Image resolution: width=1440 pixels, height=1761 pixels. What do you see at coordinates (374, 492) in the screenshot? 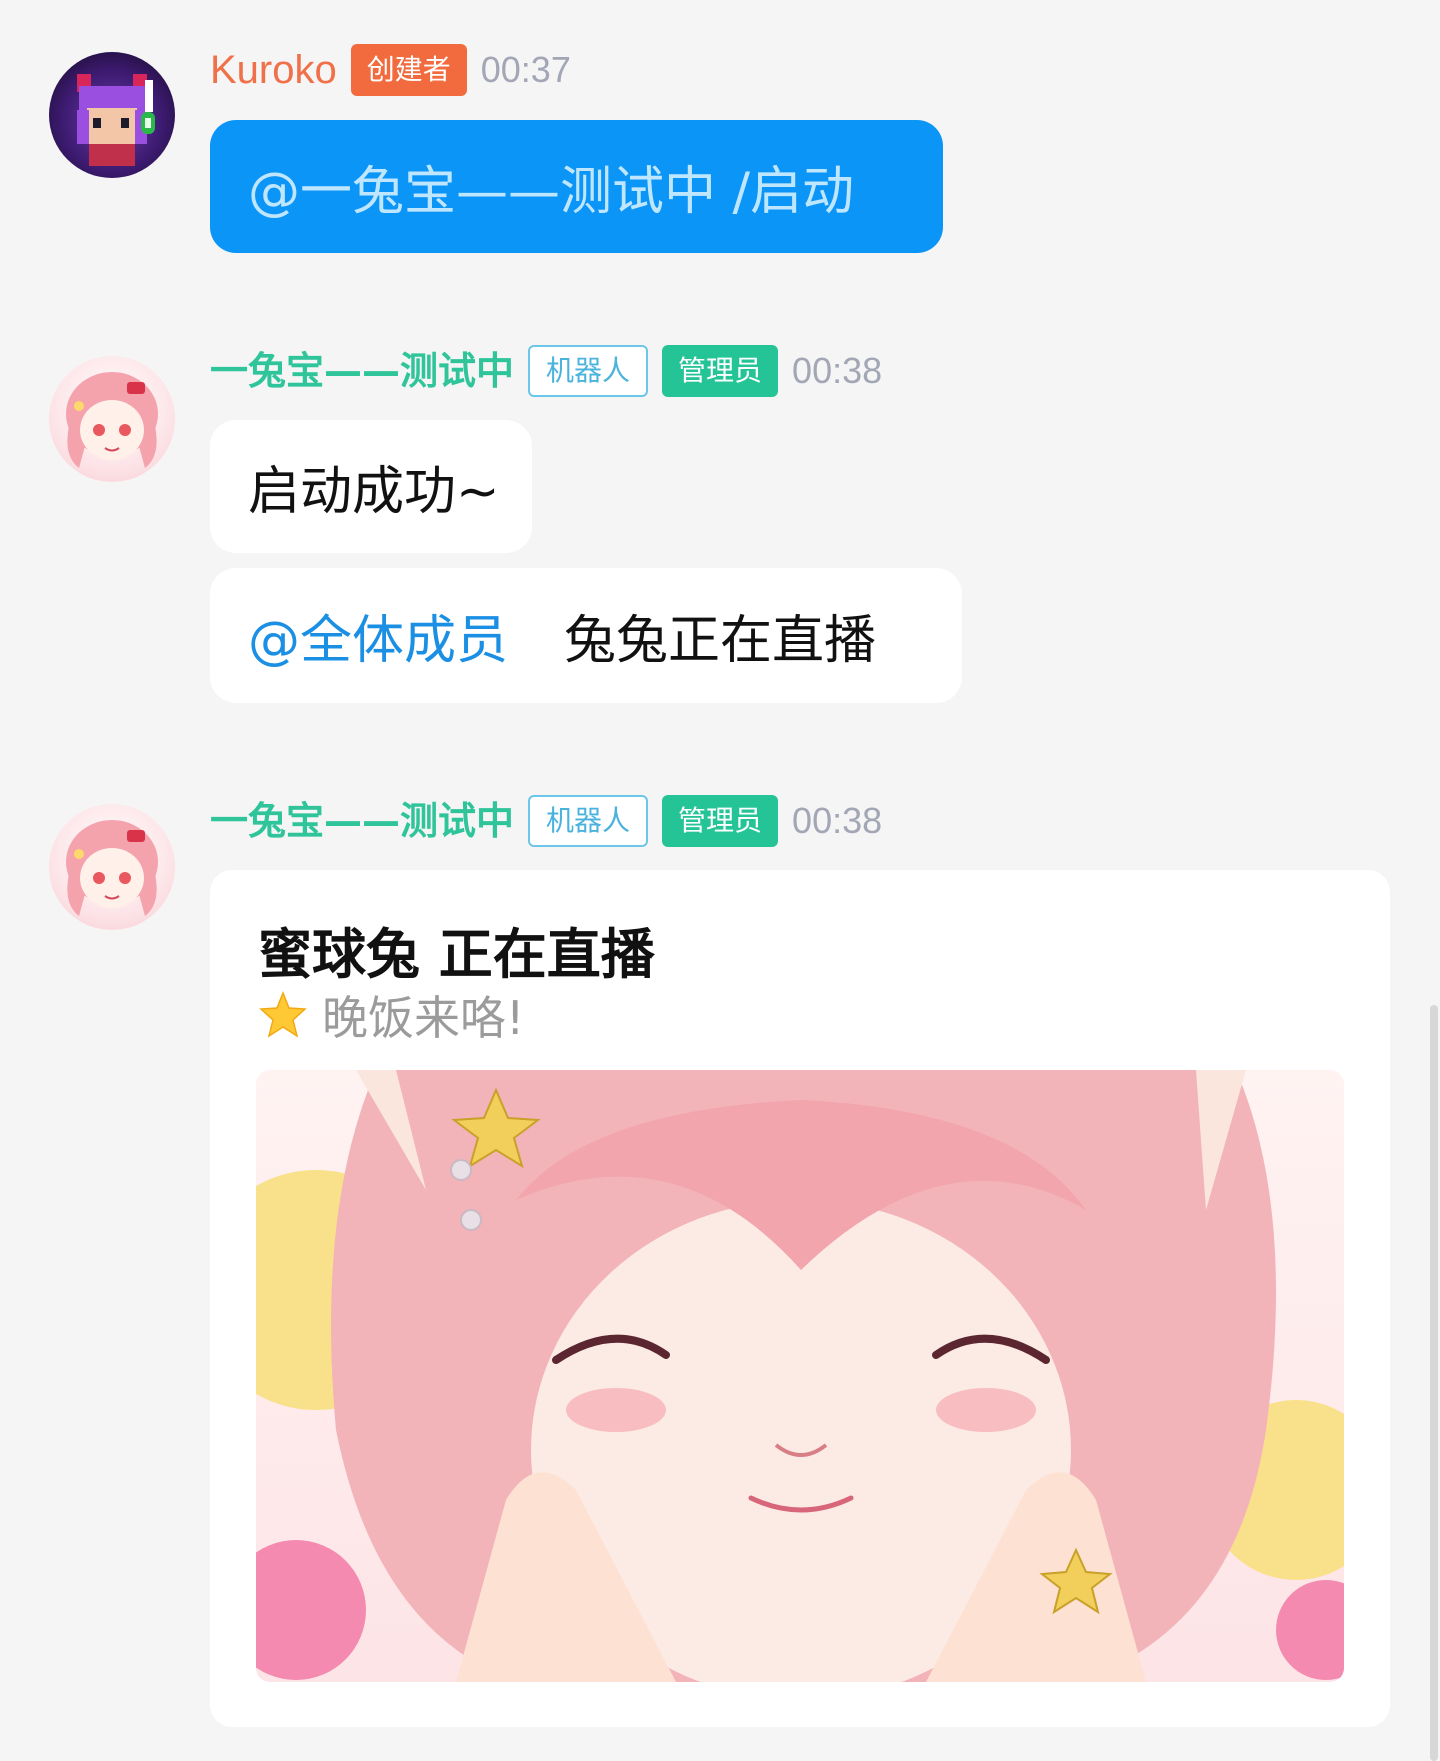
I see `message-text: 启动成功~` at bounding box center [374, 492].